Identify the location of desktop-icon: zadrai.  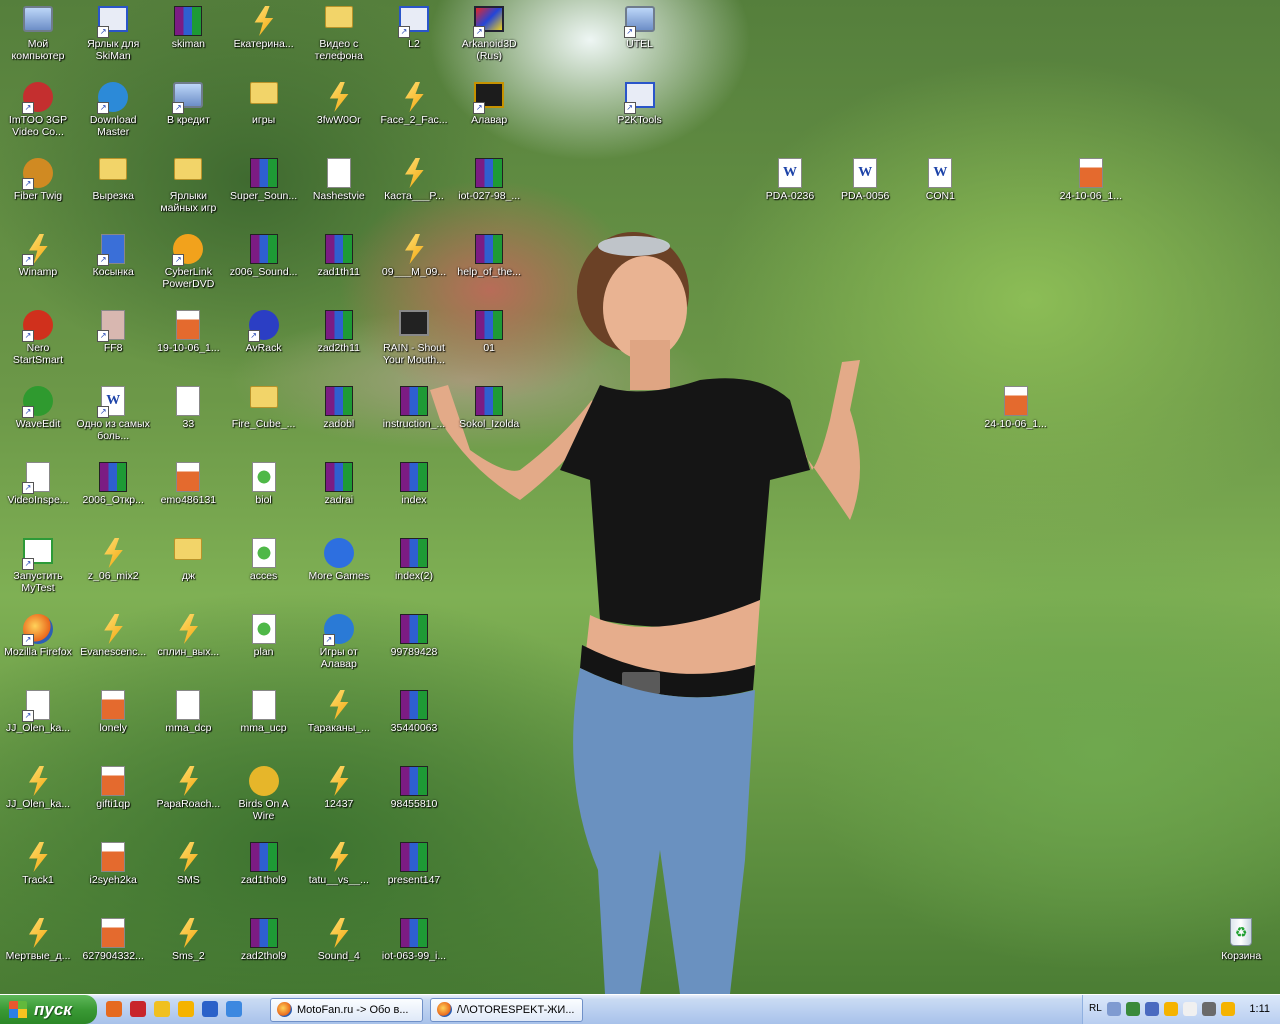
(339, 492).